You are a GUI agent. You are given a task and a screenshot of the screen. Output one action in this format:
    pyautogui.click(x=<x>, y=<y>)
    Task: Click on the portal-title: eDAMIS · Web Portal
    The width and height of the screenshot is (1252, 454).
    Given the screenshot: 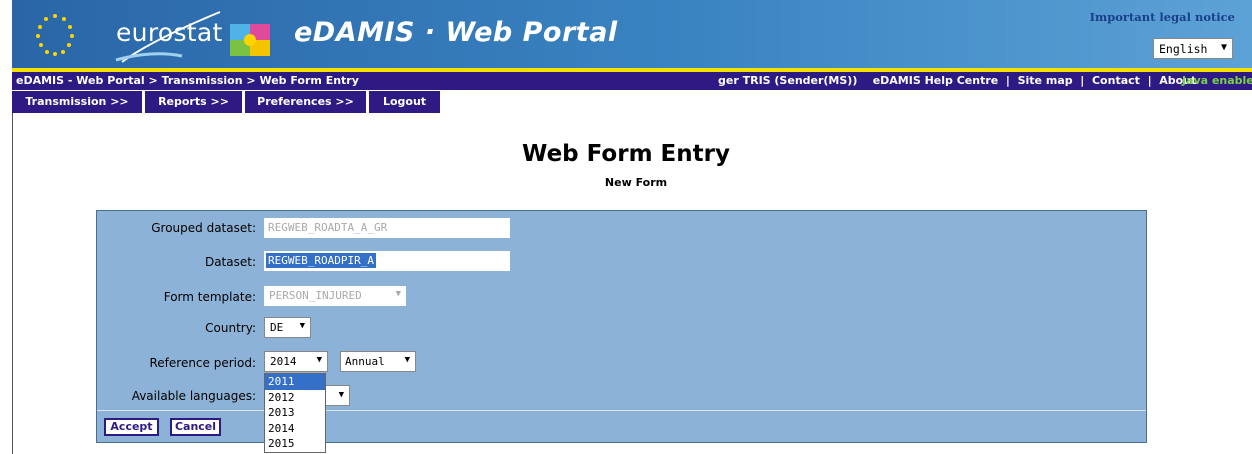 What is the action you would take?
    pyautogui.click(x=456, y=32)
    